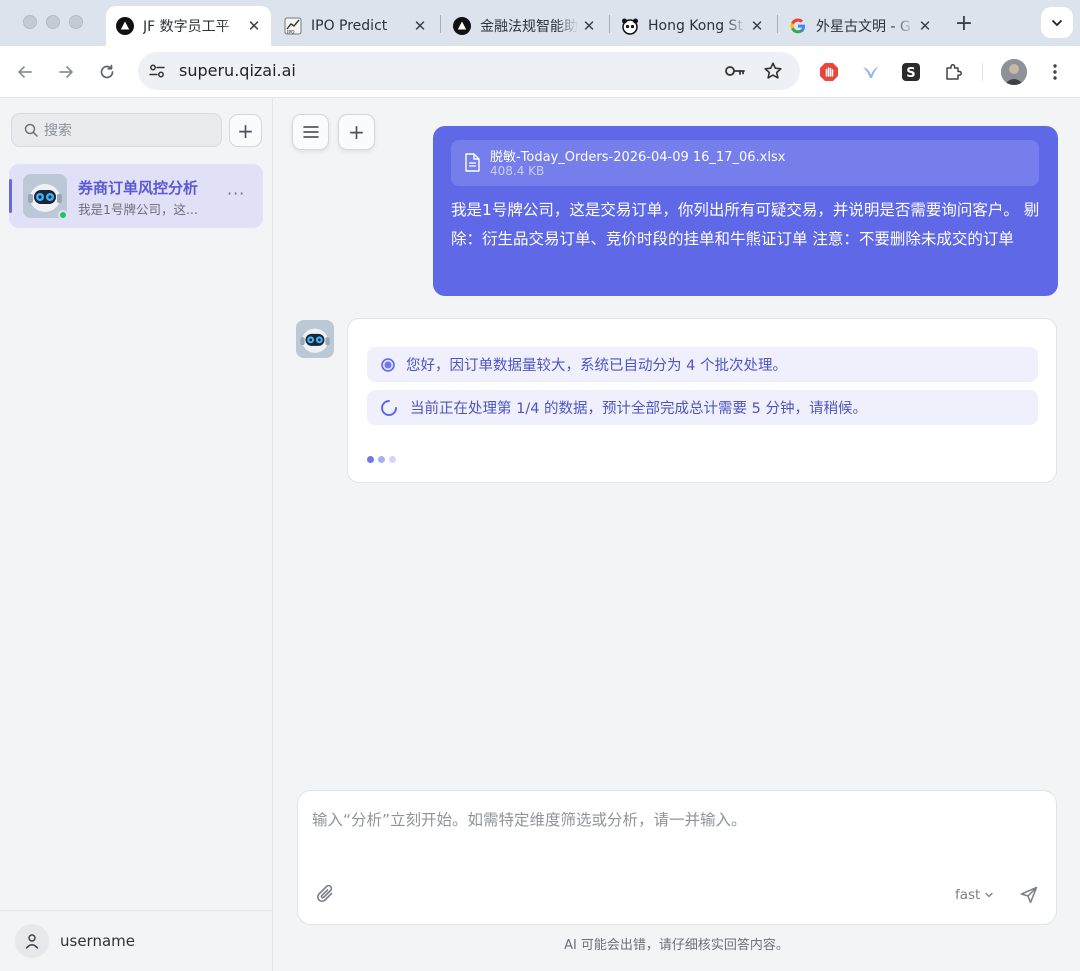 The width and height of the screenshot is (1080, 971). I want to click on model-label: fast, so click(968, 895).